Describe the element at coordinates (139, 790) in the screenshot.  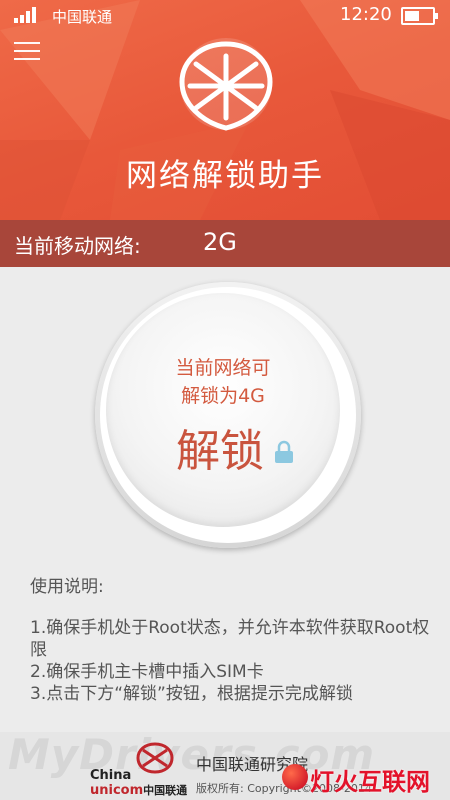
I see `footer-logo-unicom: unicom中国联通` at that location.